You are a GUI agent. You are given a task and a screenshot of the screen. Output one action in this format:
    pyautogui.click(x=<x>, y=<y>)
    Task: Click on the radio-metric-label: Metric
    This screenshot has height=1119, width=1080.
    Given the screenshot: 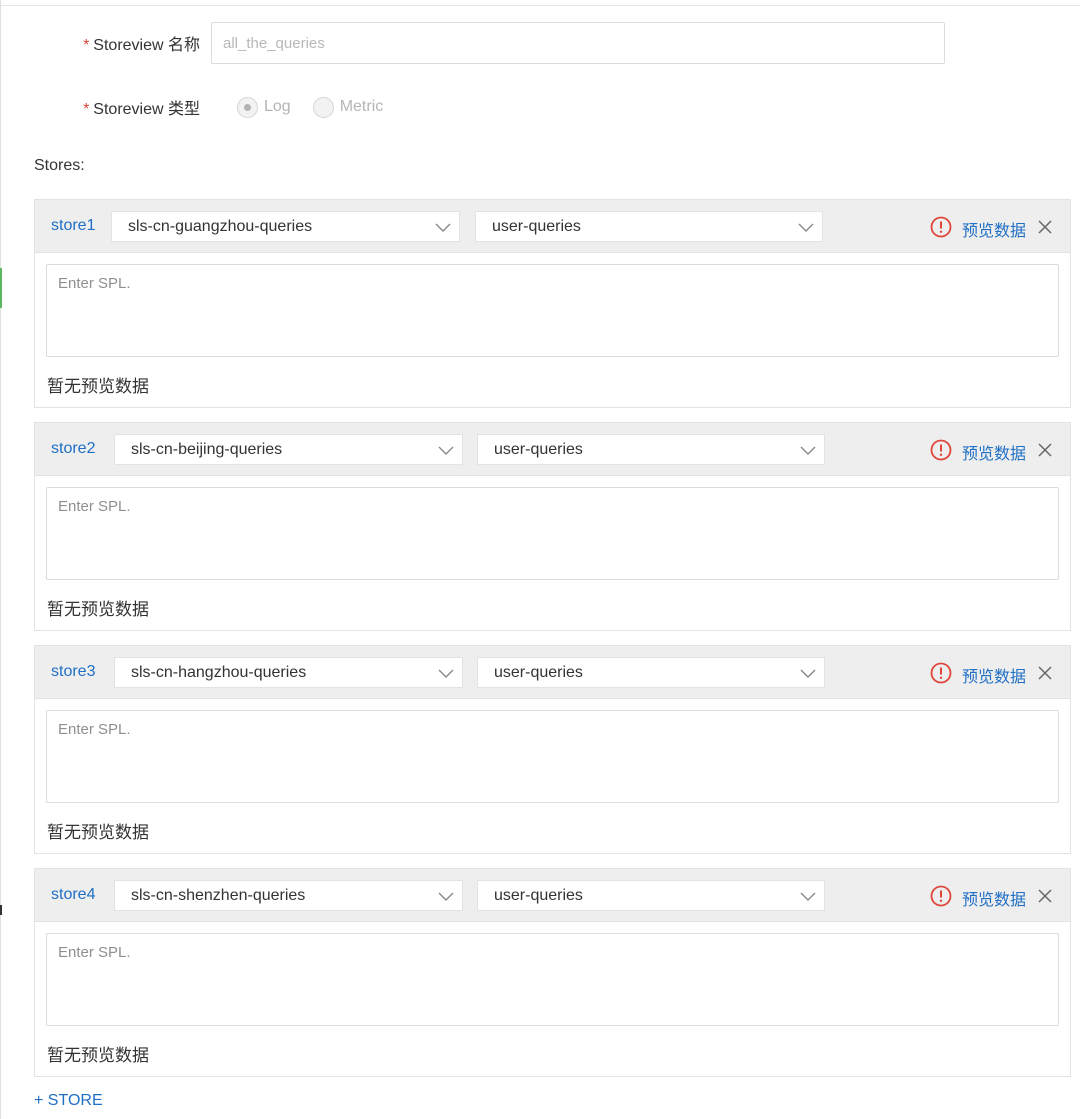 What is the action you would take?
    pyautogui.click(x=361, y=106)
    